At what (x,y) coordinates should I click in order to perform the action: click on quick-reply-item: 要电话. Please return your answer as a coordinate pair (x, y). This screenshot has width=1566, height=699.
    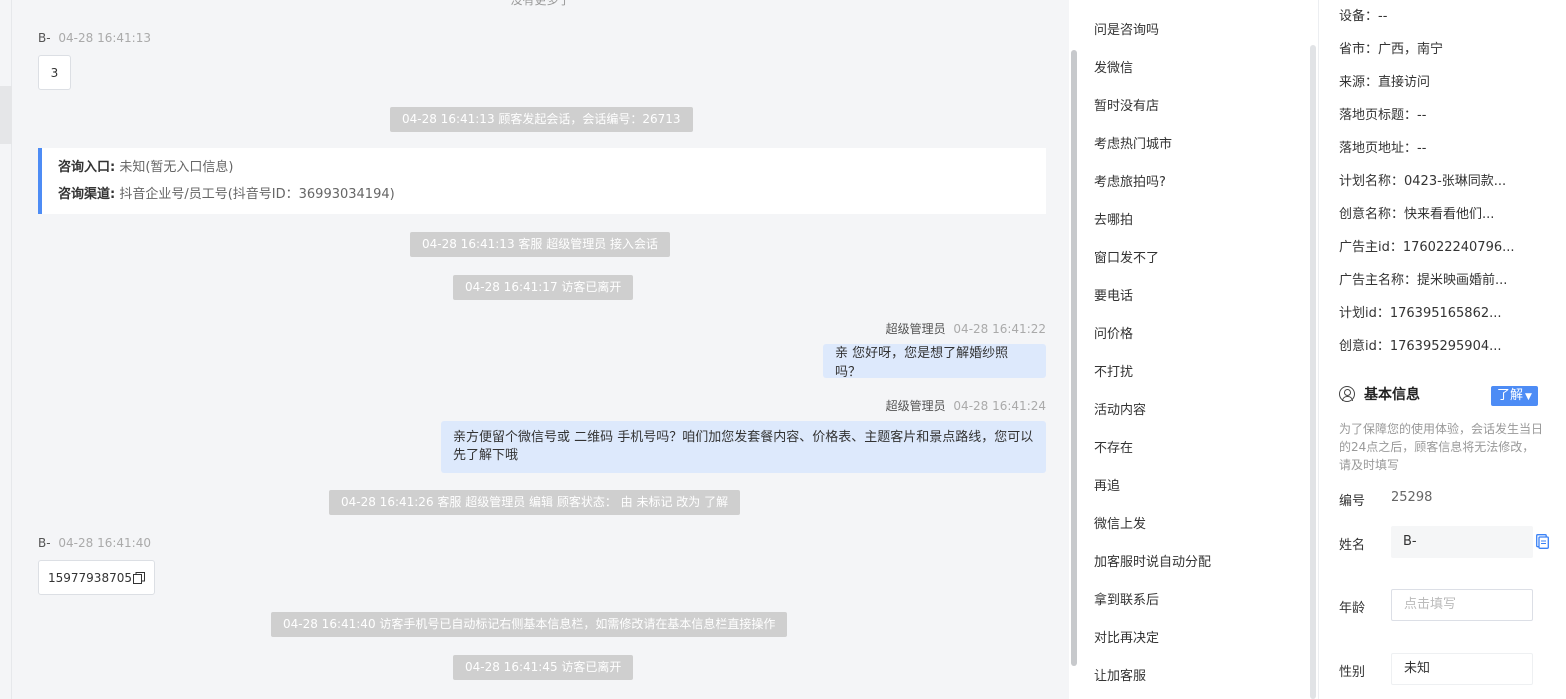
    Looking at the image, I should click on (1113, 294).